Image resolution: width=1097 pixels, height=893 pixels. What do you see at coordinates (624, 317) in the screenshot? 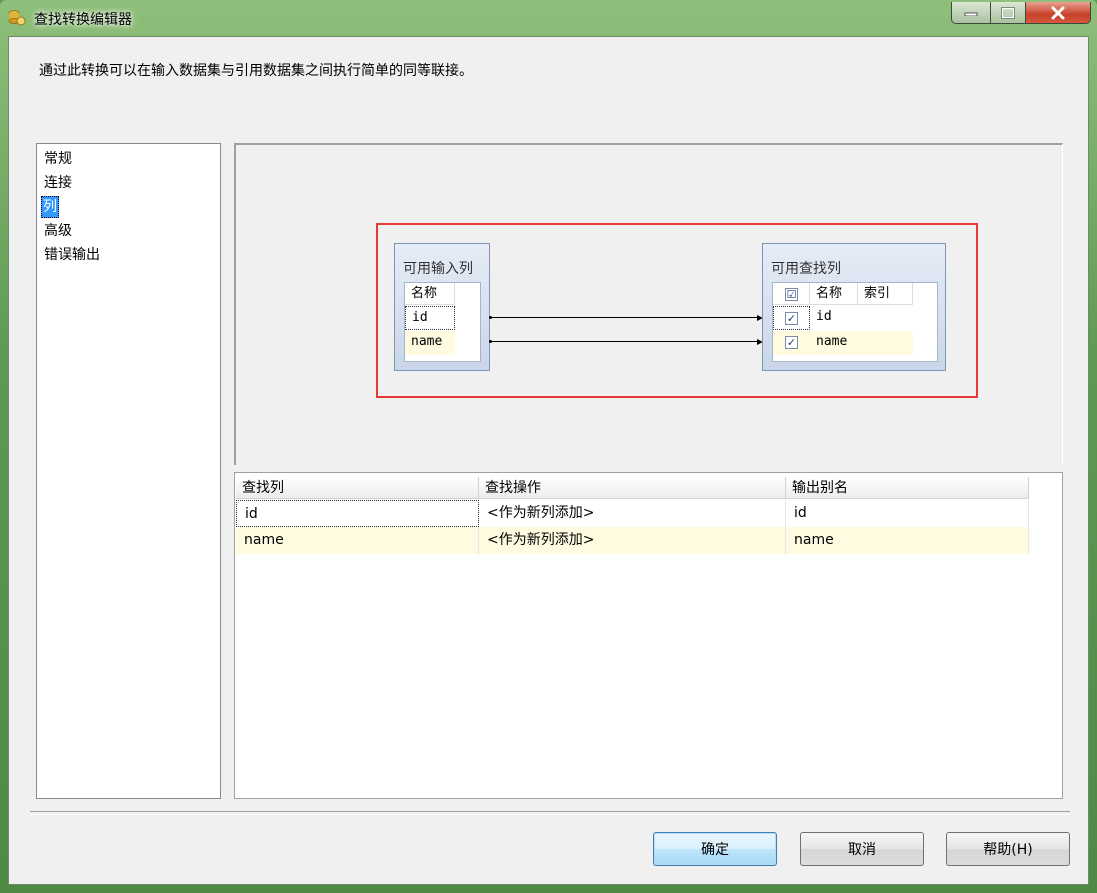
I see `join-line-id` at bounding box center [624, 317].